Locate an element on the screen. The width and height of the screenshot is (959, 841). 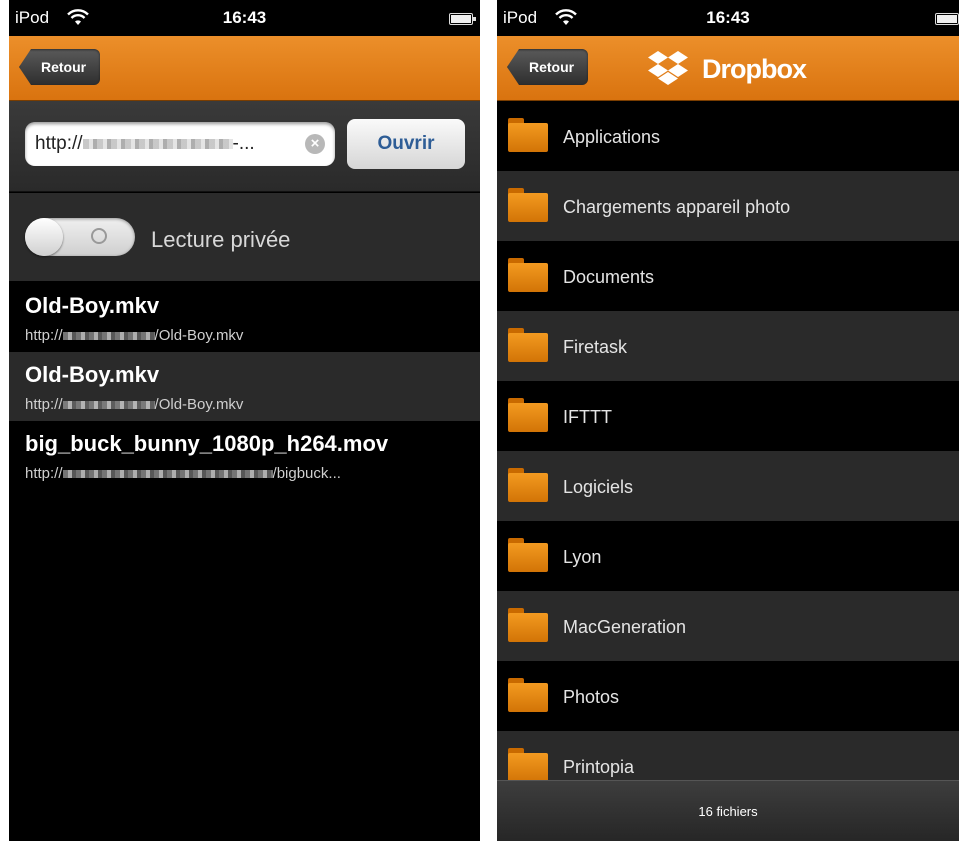
folder-name: Applications is located at coordinates (612, 137).